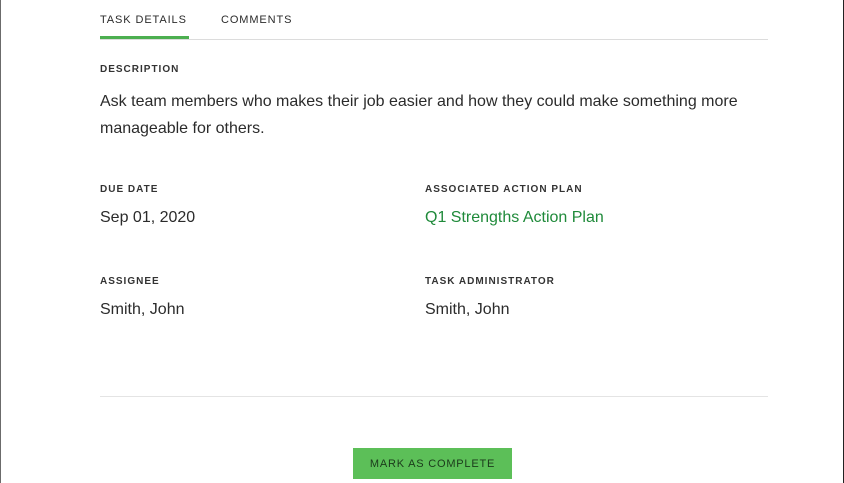  What do you see at coordinates (129, 189) in the screenshot?
I see `due-date-label: DUE DATE` at bounding box center [129, 189].